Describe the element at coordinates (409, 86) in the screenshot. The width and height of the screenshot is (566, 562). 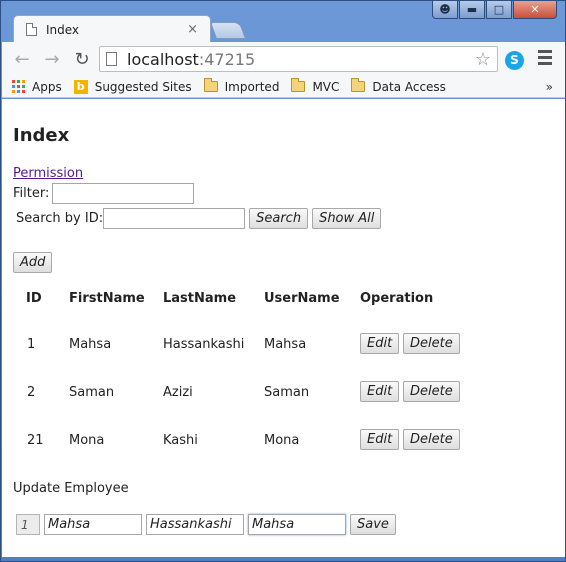
I see `bookmark-label: Data Access` at that location.